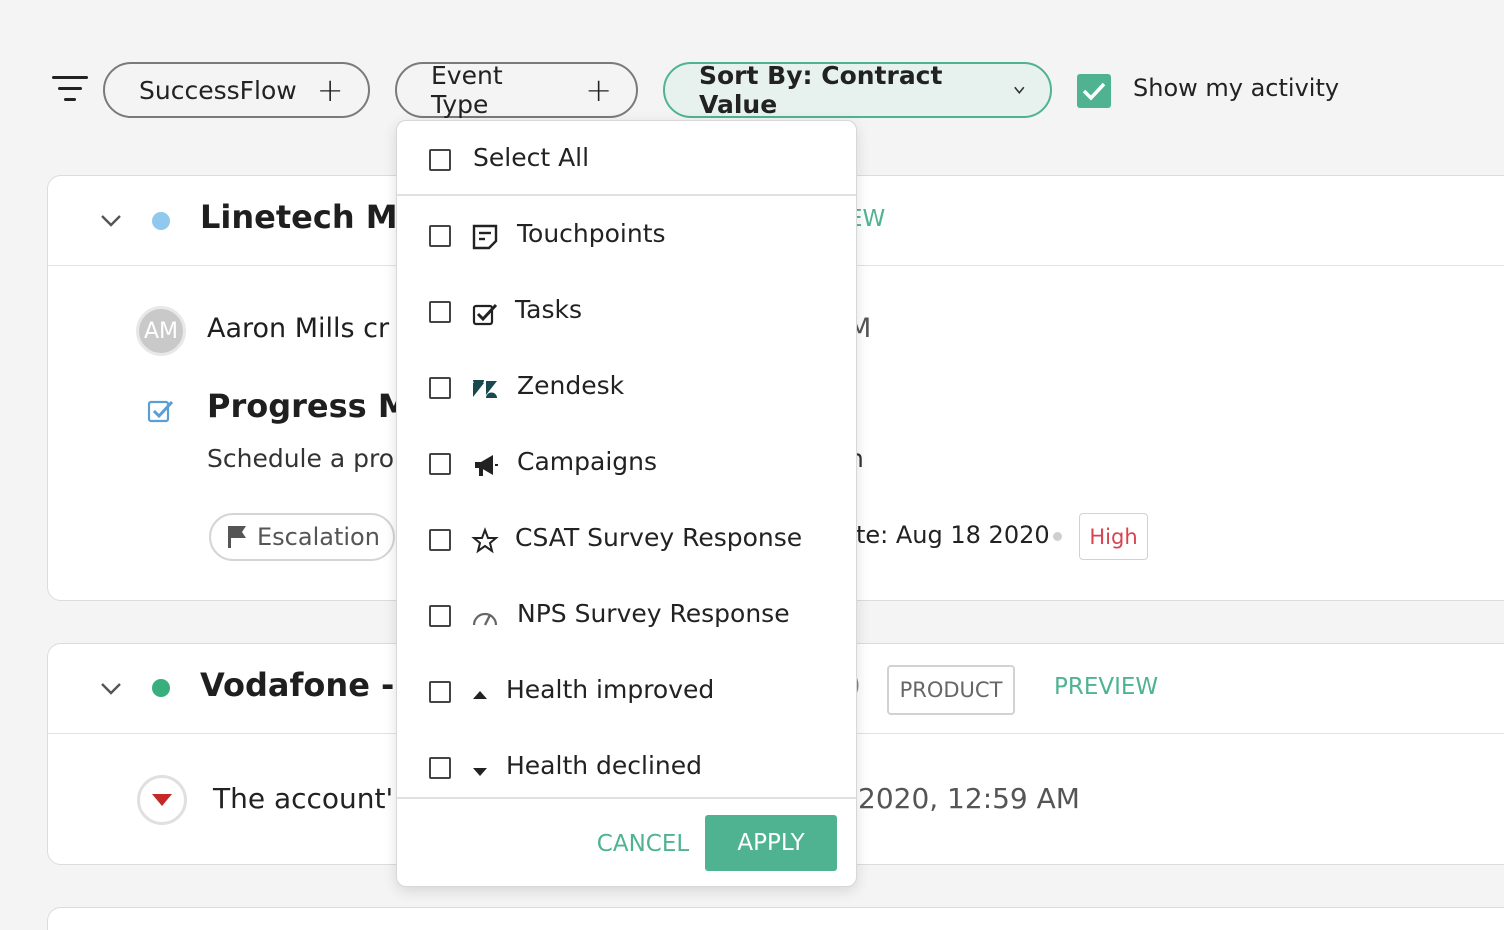 This screenshot has width=1504, height=930. What do you see at coordinates (162, 800) in the screenshot?
I see `health-declined-icon` at bounding box center [162, 800].